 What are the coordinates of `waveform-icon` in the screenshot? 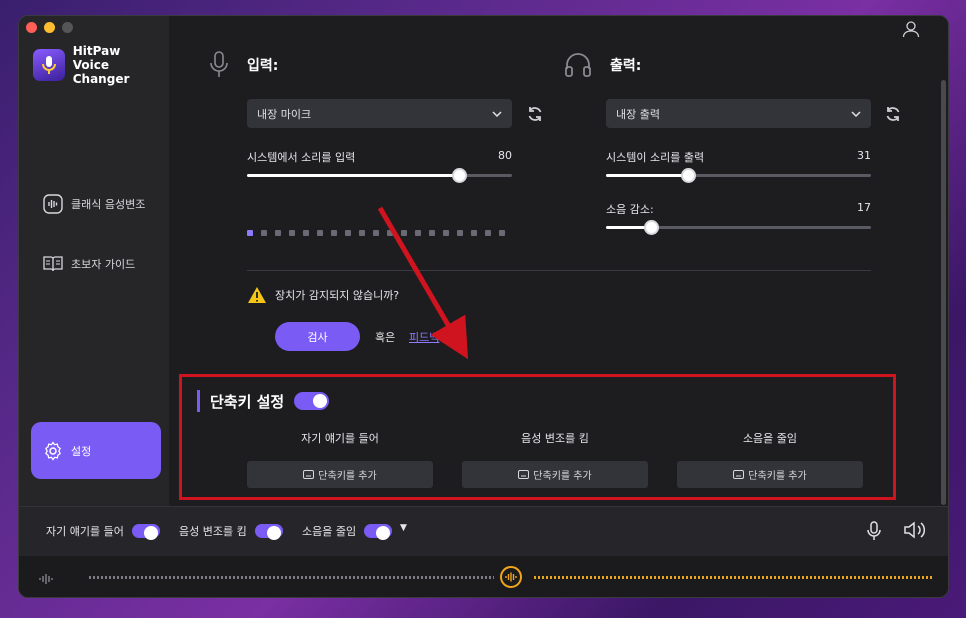 It's located at (53, 204).